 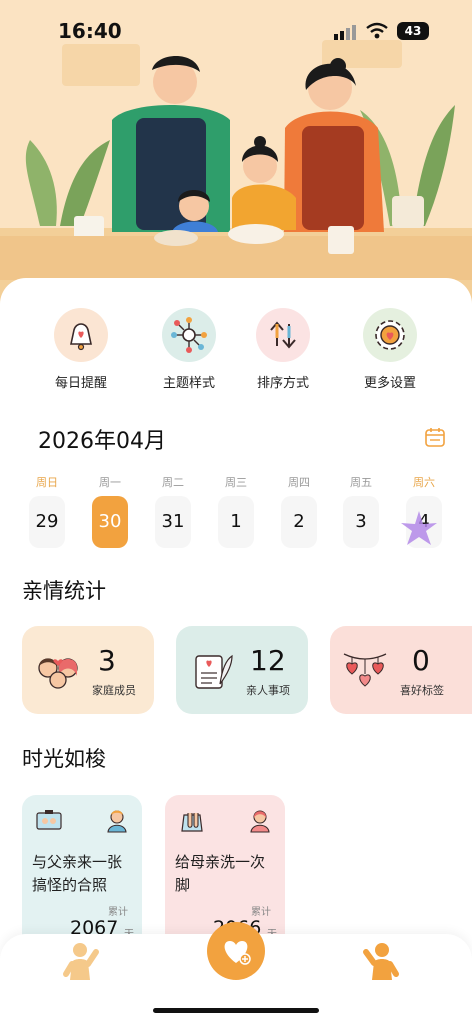 I want to click on calendar-day: 2, so click(x=299, y=522).